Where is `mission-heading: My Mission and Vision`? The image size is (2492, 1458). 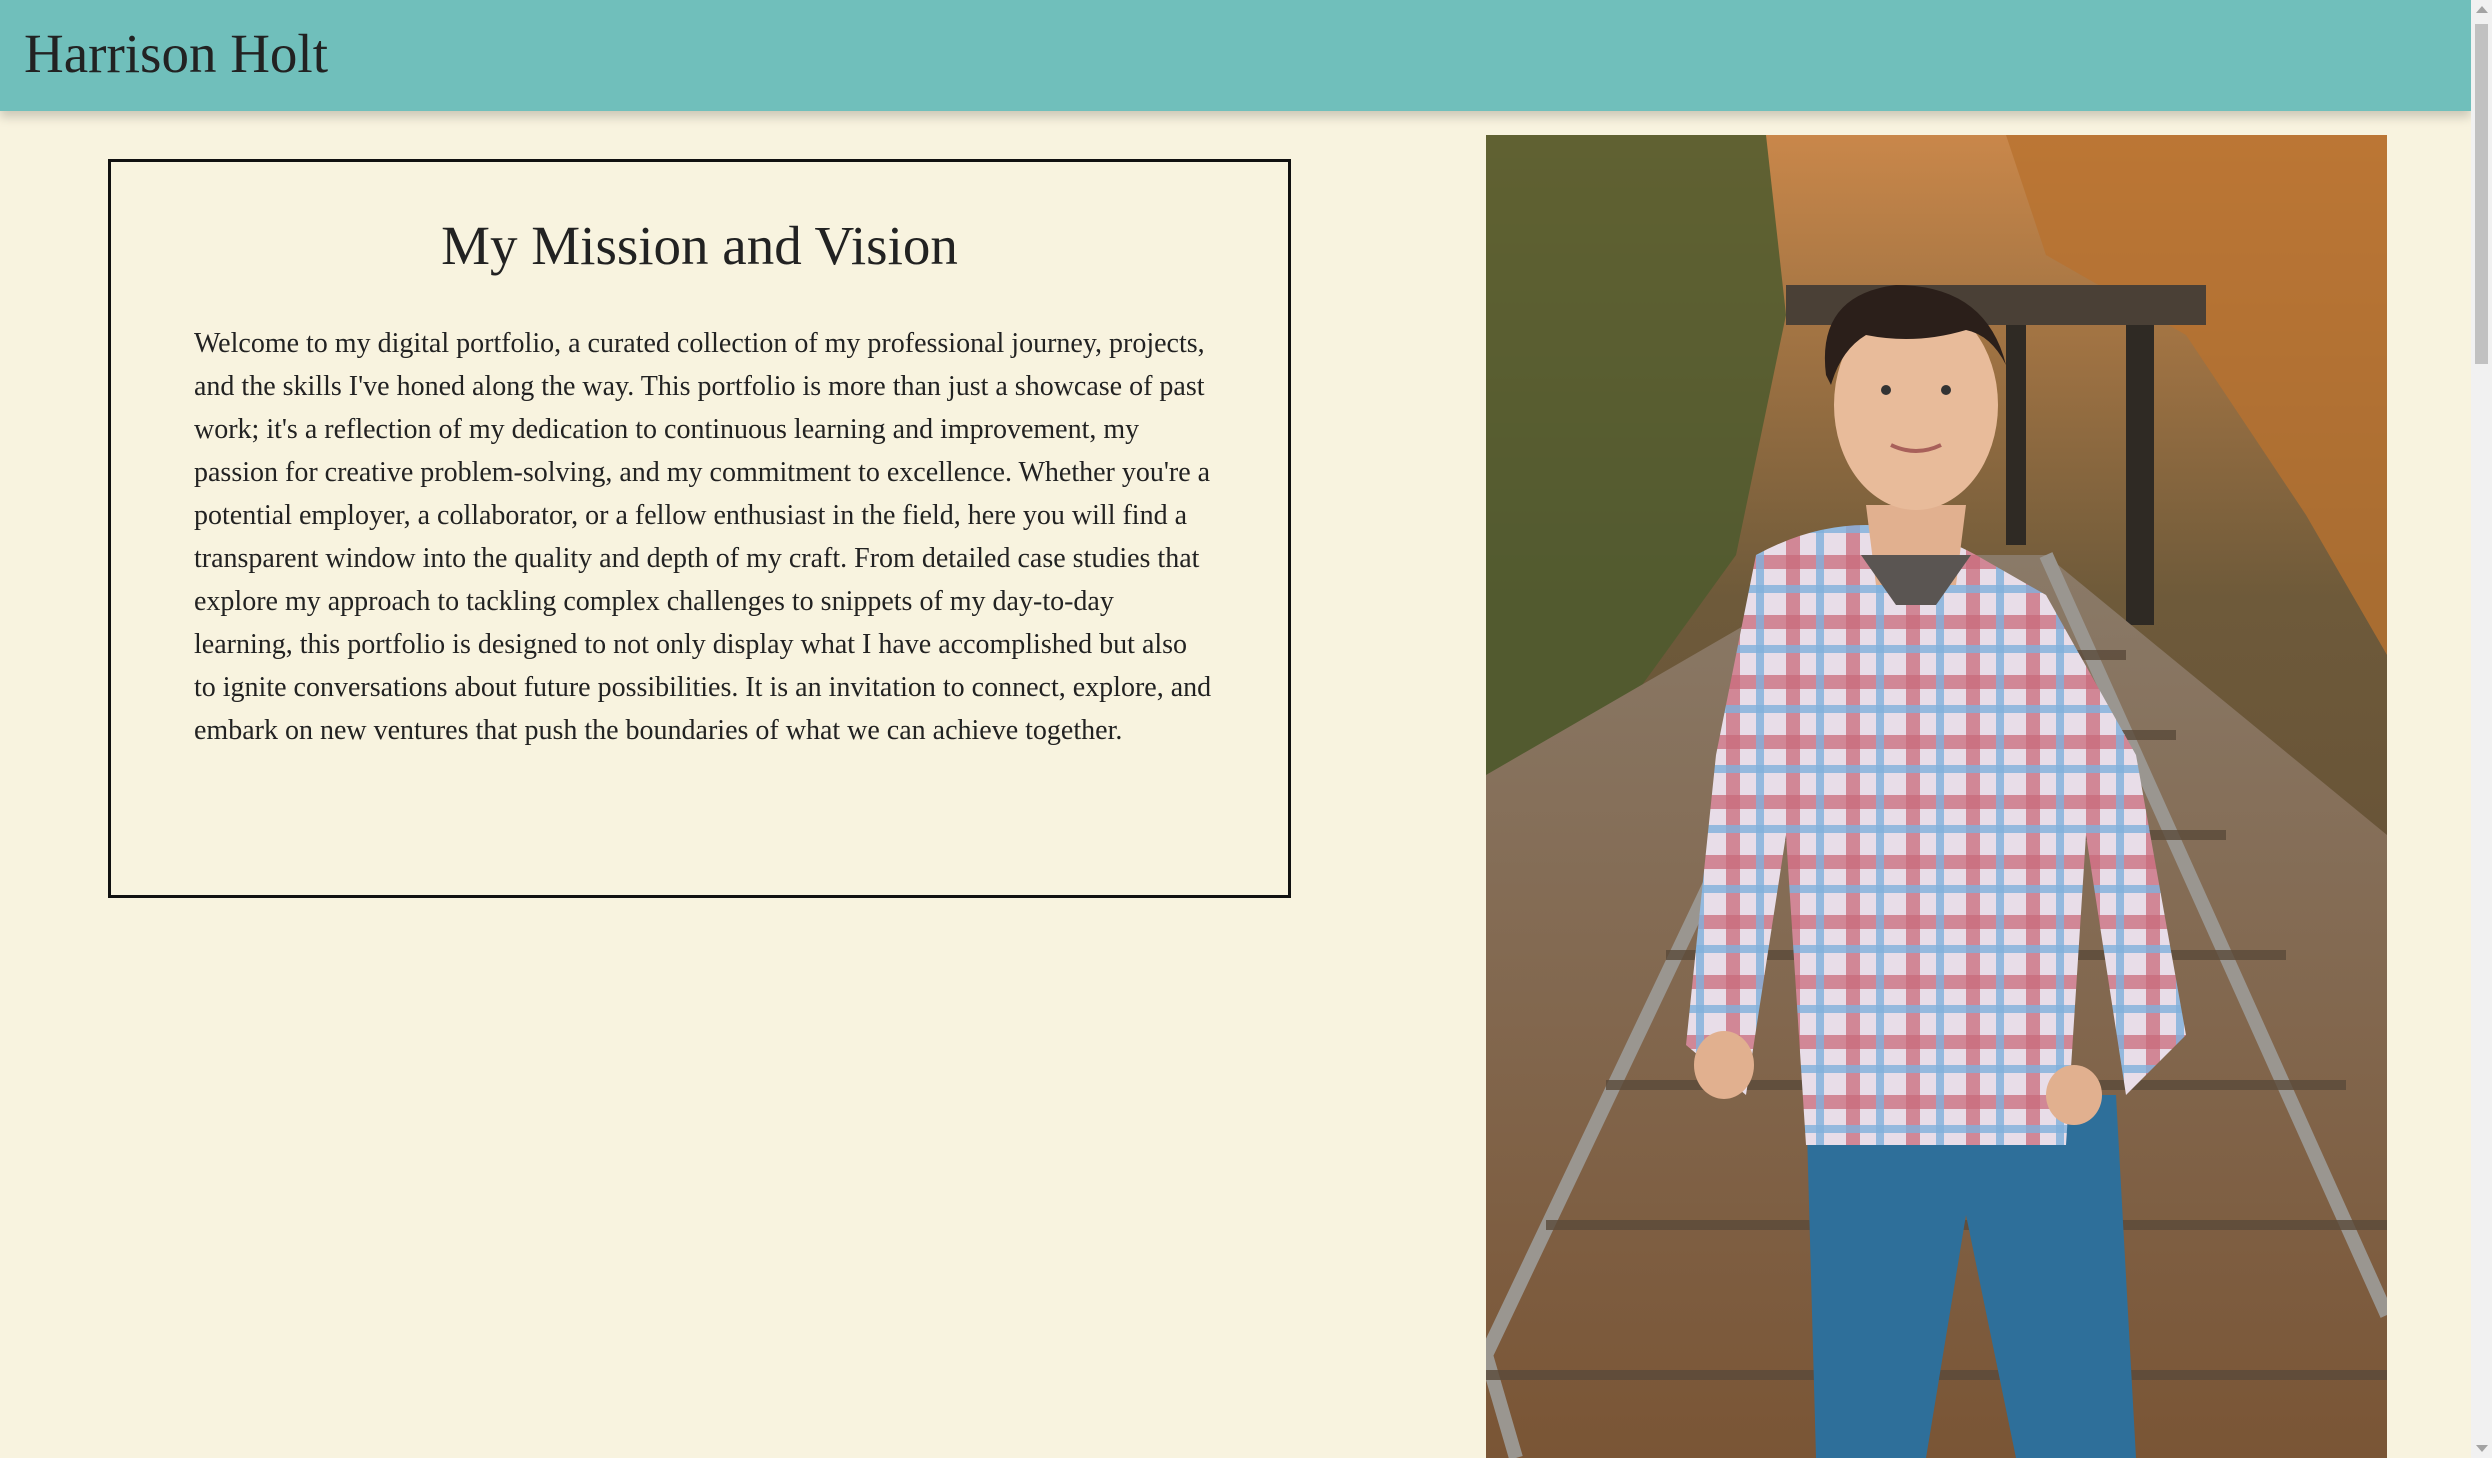 mission-heading: My Mission and Vision is located at coordinates (699, 245).